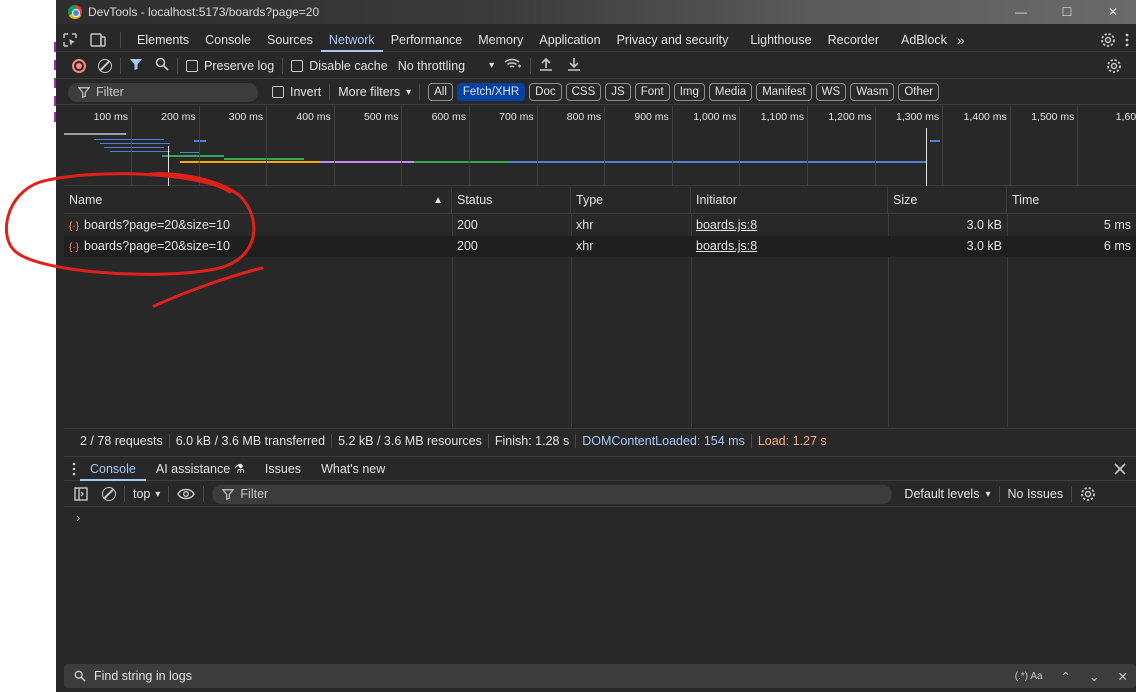 Image resolution: width=1136 pixels, height=692 pixels. I want to click on more-tabs-icon: », so click(961, 40).